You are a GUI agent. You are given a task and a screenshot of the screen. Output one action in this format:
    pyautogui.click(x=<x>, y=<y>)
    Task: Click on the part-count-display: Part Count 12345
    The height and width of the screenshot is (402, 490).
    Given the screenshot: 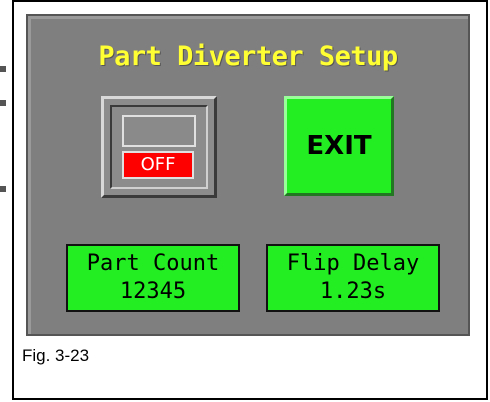 What is the action you would take?
    pyautogui.click(x=153, y=278)
    